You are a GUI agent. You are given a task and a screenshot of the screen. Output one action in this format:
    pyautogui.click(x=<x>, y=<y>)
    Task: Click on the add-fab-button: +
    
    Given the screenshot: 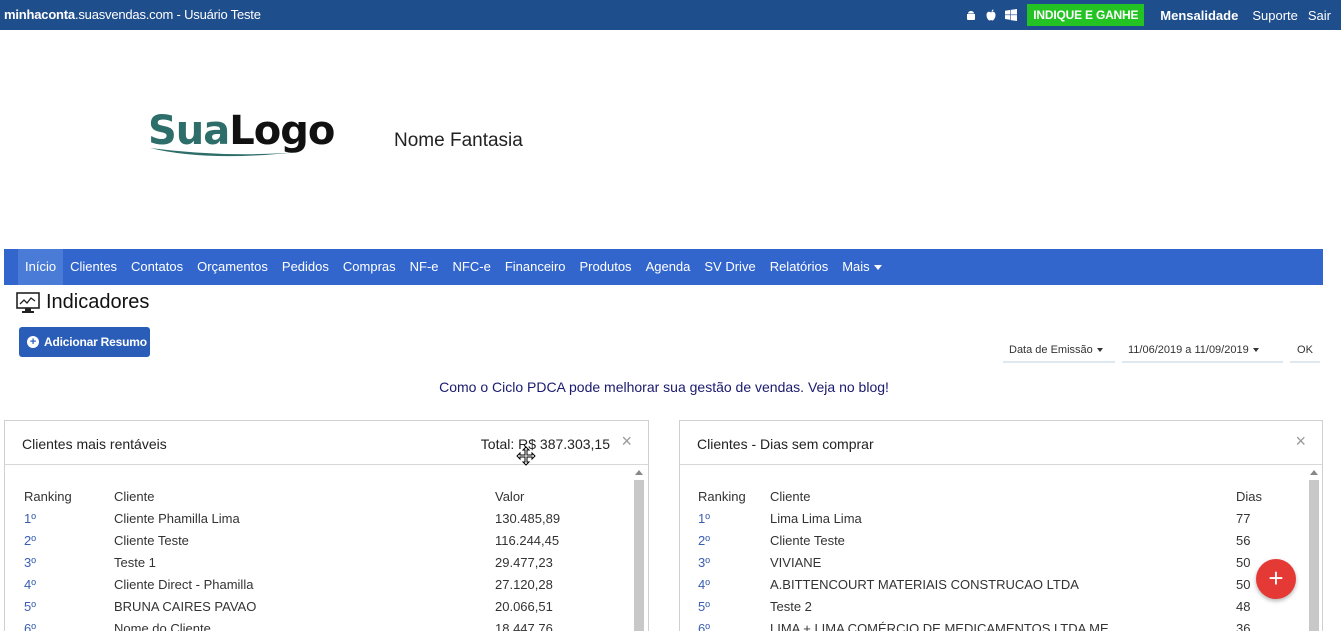 What is the action you would take?
    pyautogui.click(x=1276, y=579)
    